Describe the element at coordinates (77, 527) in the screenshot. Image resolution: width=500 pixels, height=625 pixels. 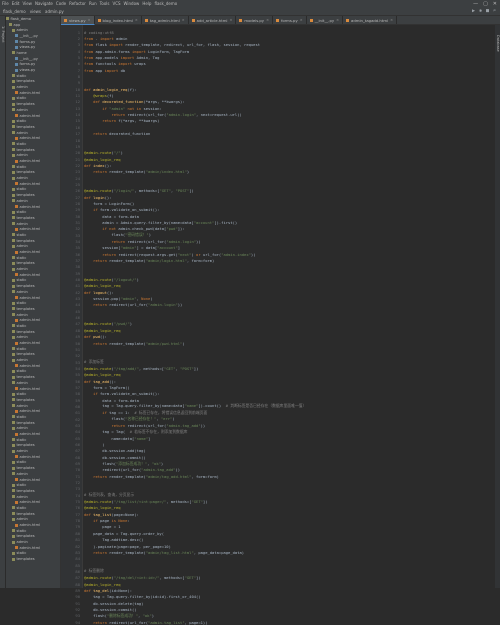
I see `line-number: 79` at that location.